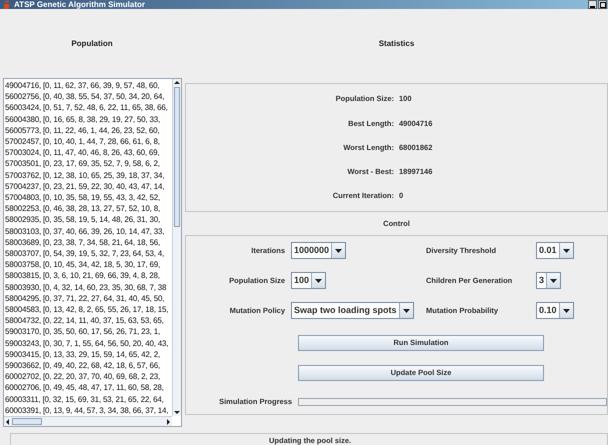 This screenshot has width=608, height=445. What do you see at coordinates (549, 280) in the screenshot?
I see `dropdown: 3` at bounding box center [549, 280].